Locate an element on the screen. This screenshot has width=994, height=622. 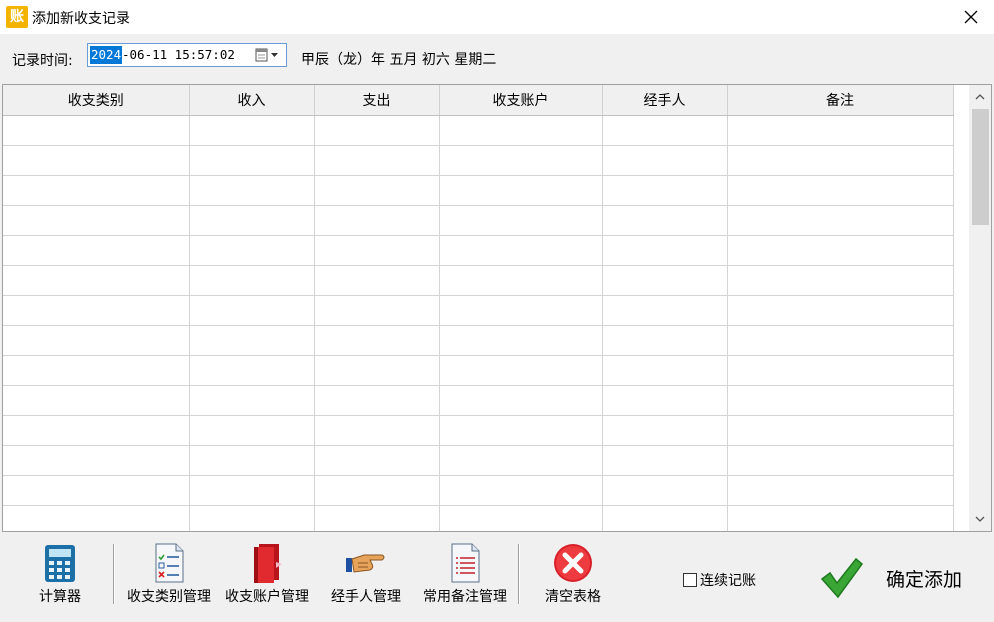
scroll-up-button is located at coordinates (980, 97).